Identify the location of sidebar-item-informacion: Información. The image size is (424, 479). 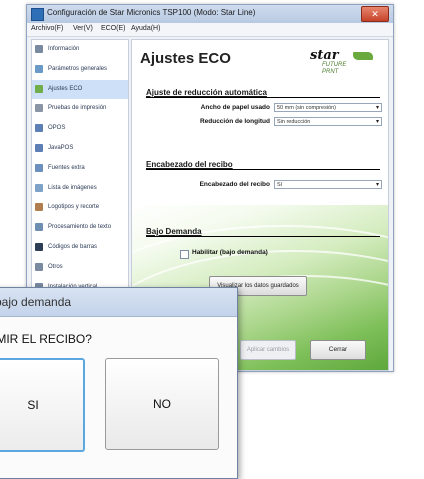
(80, 50).